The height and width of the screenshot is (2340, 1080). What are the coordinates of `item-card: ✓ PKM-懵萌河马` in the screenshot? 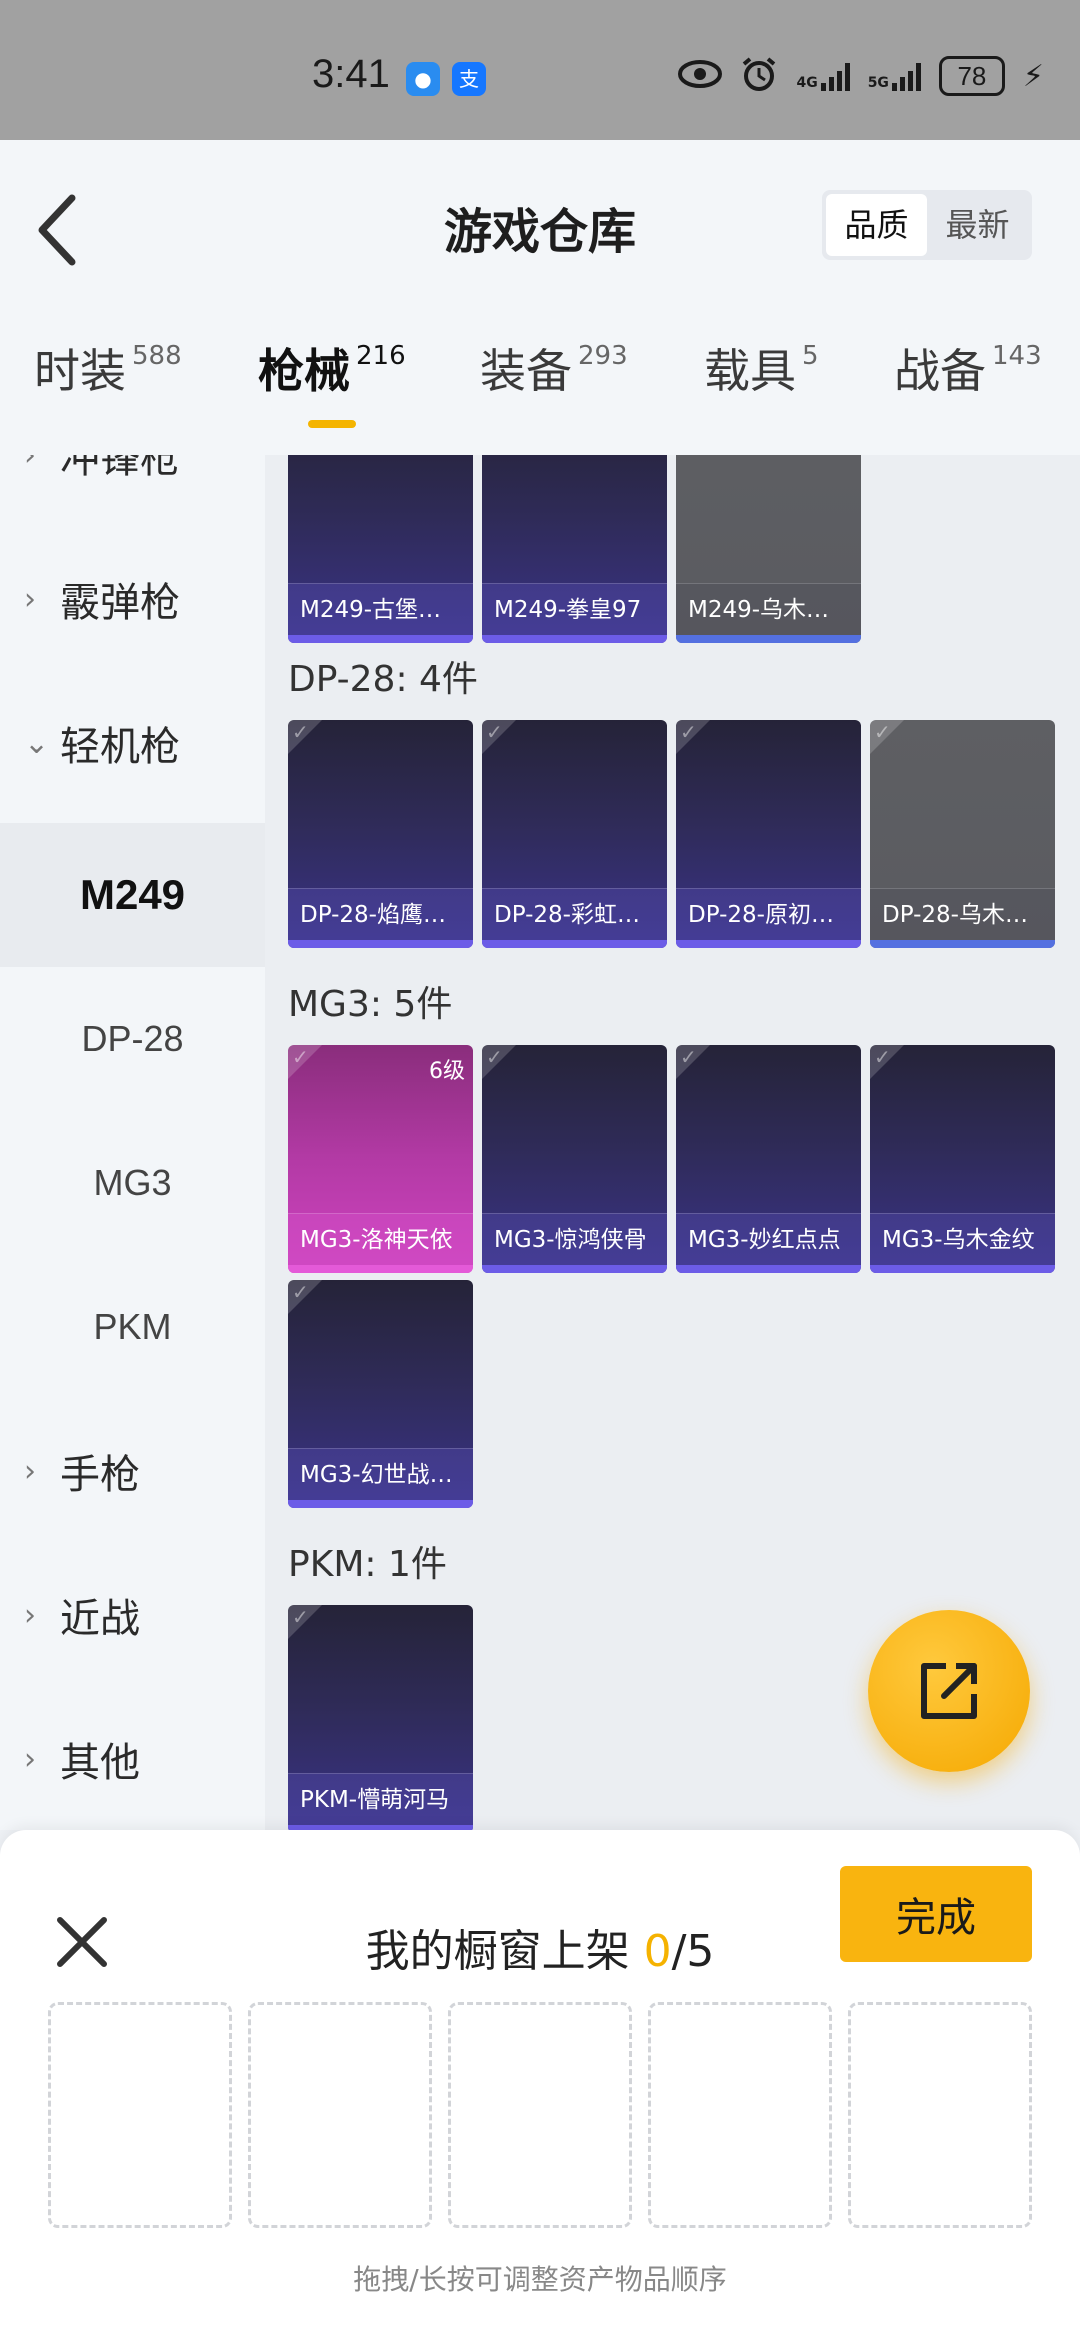 It's located at (380, 1717).